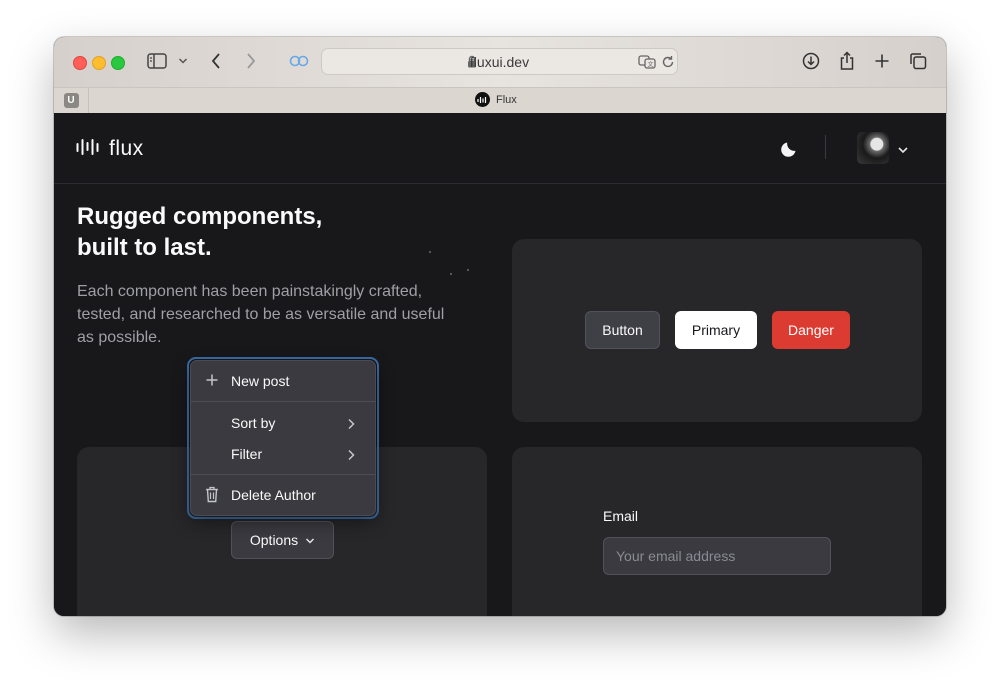 Image resolution: width=1000 pixels, height=688 pixels. What do you see at coordinates (668, 64) in the screenshot?
I see `reload-icon` at bounding box center [668, 64].